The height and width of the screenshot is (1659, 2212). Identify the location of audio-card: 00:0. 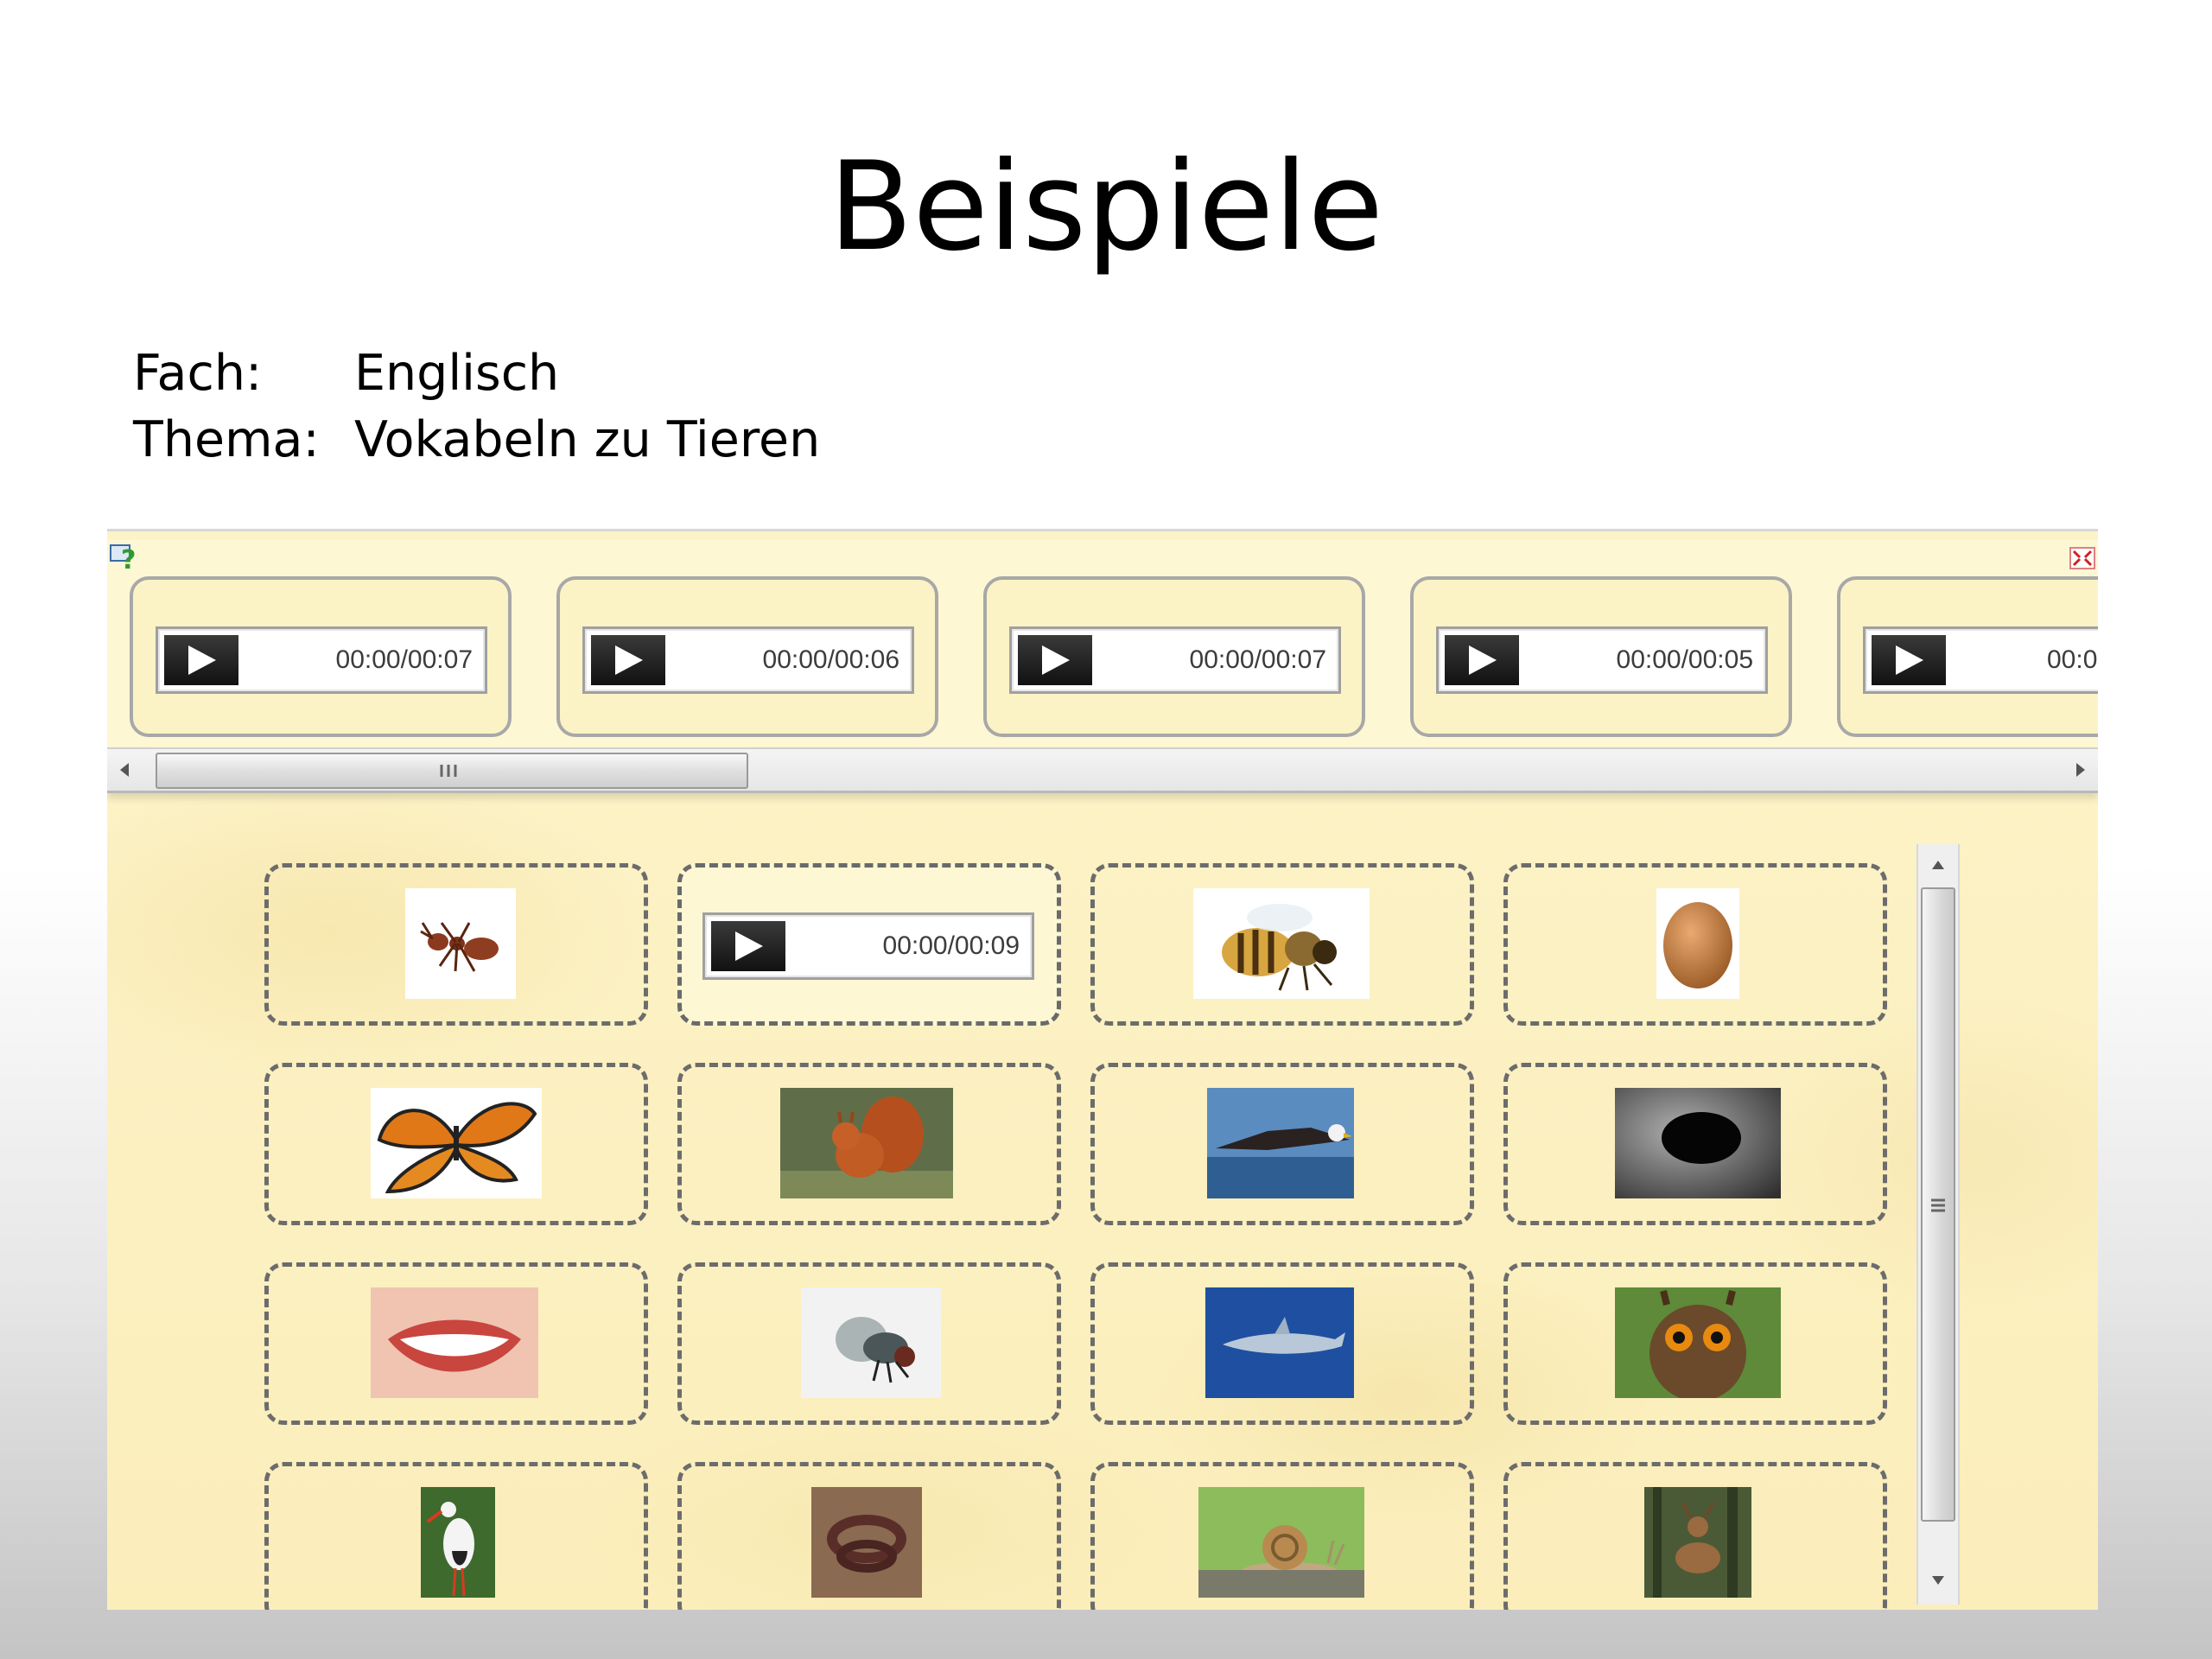
(1967, 656).